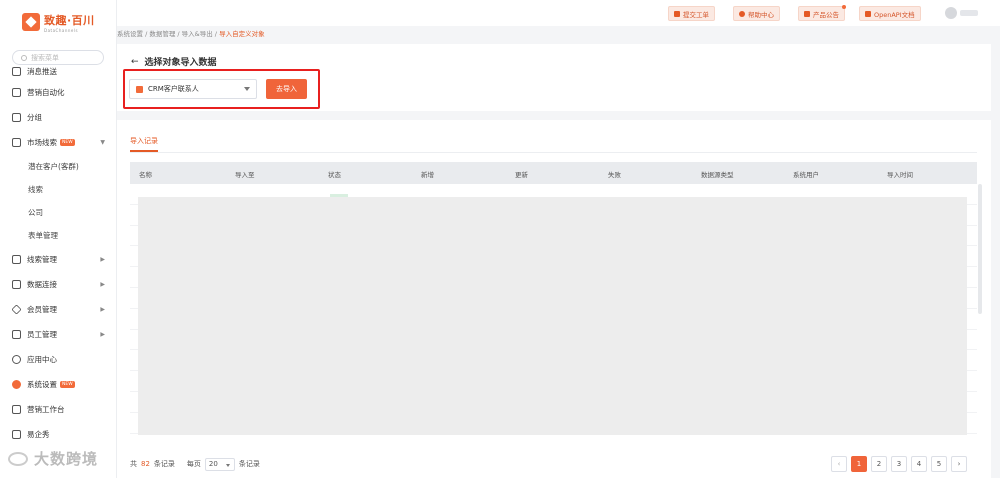 The width and height of the screenshot is (1000, 478). What do you see at coordinates (16, 384) in the screenshot?
I see `gear-icon` at bounding box center [16, 384].